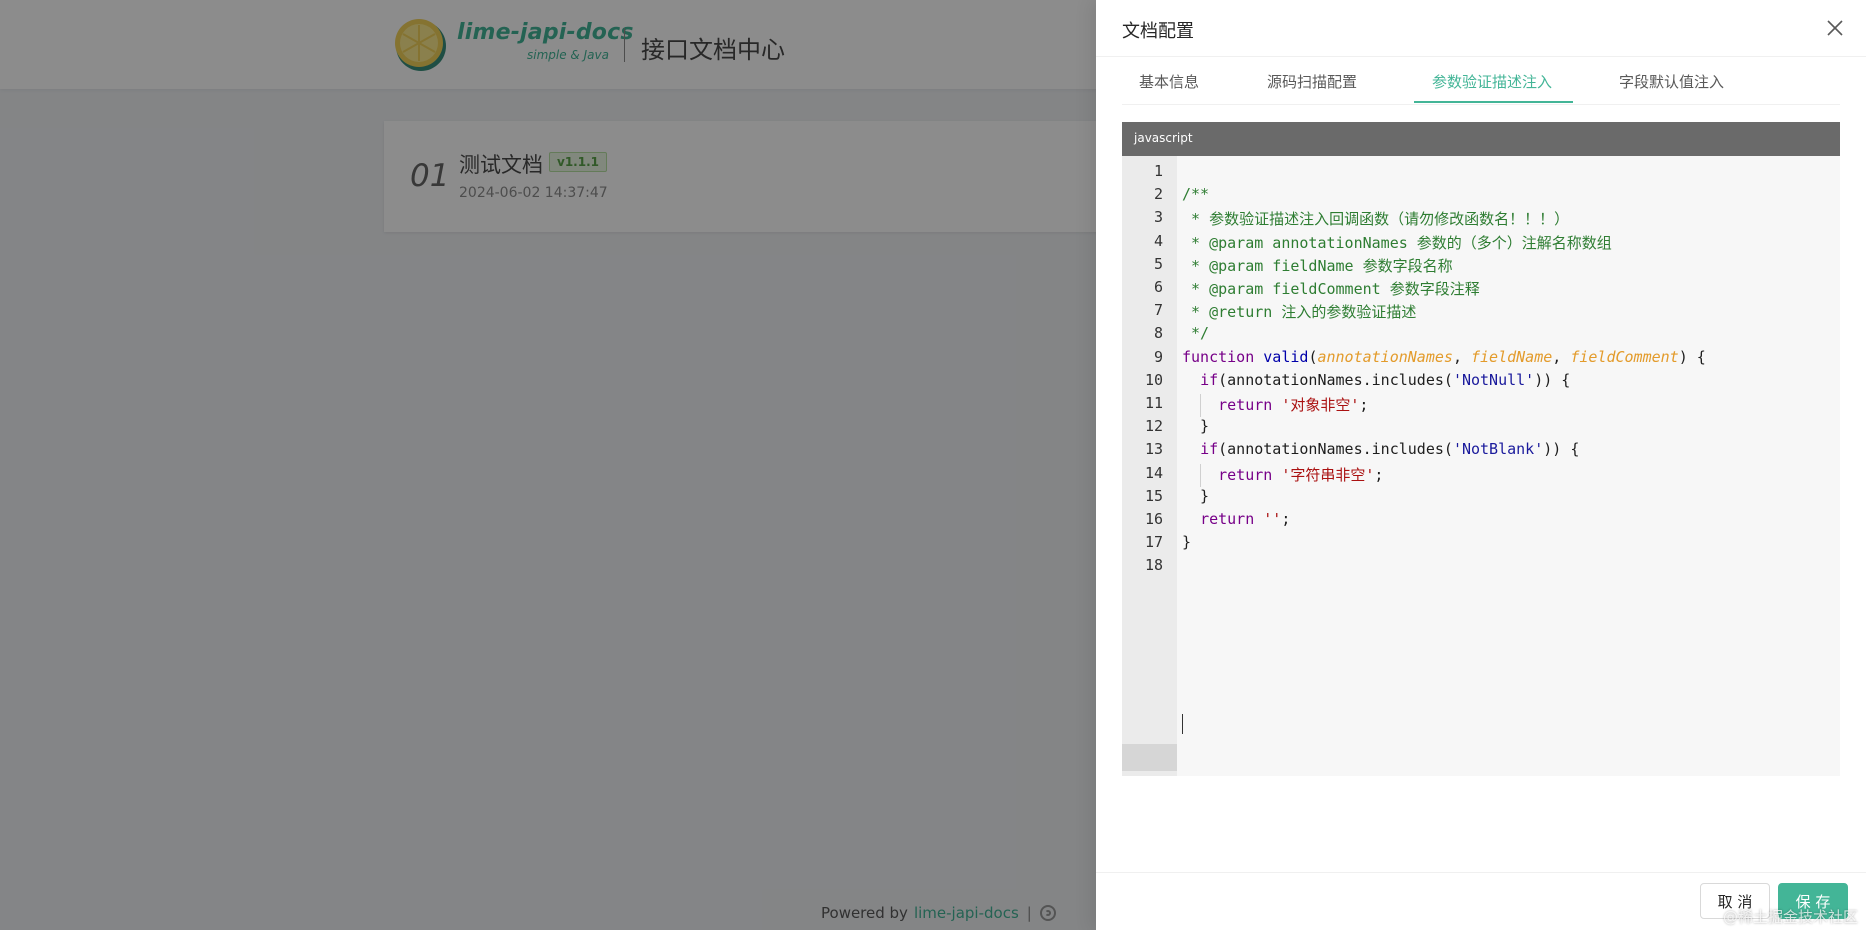  I want to click on code-token: * @param fieldComment 参数字段注释, so click(1331, 289).